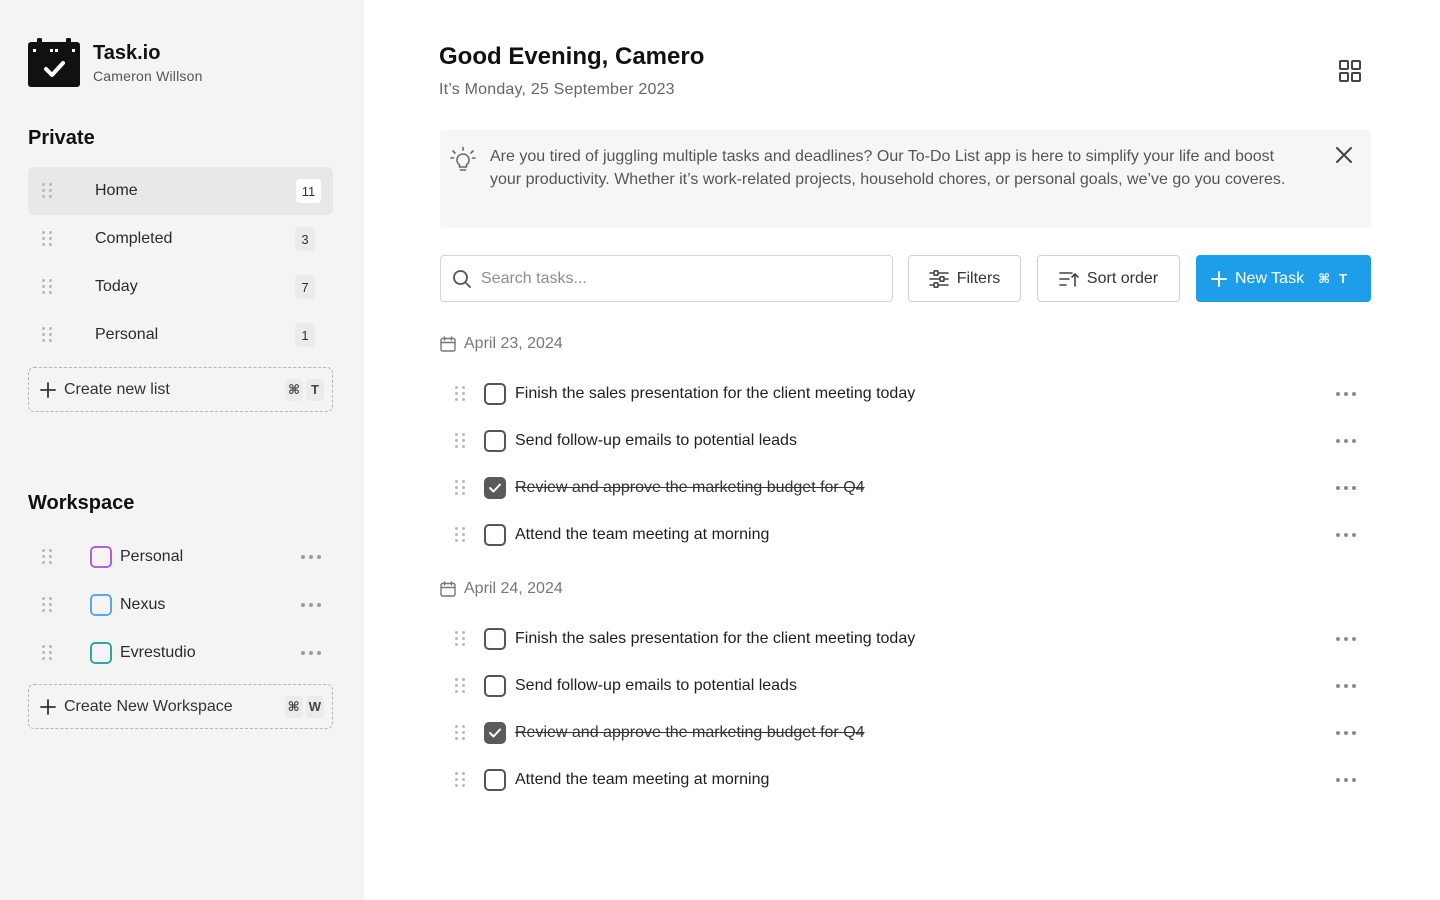 This screenshot has height=900, width=1440. I want to click on count-badge: 11, so click(308, 191).